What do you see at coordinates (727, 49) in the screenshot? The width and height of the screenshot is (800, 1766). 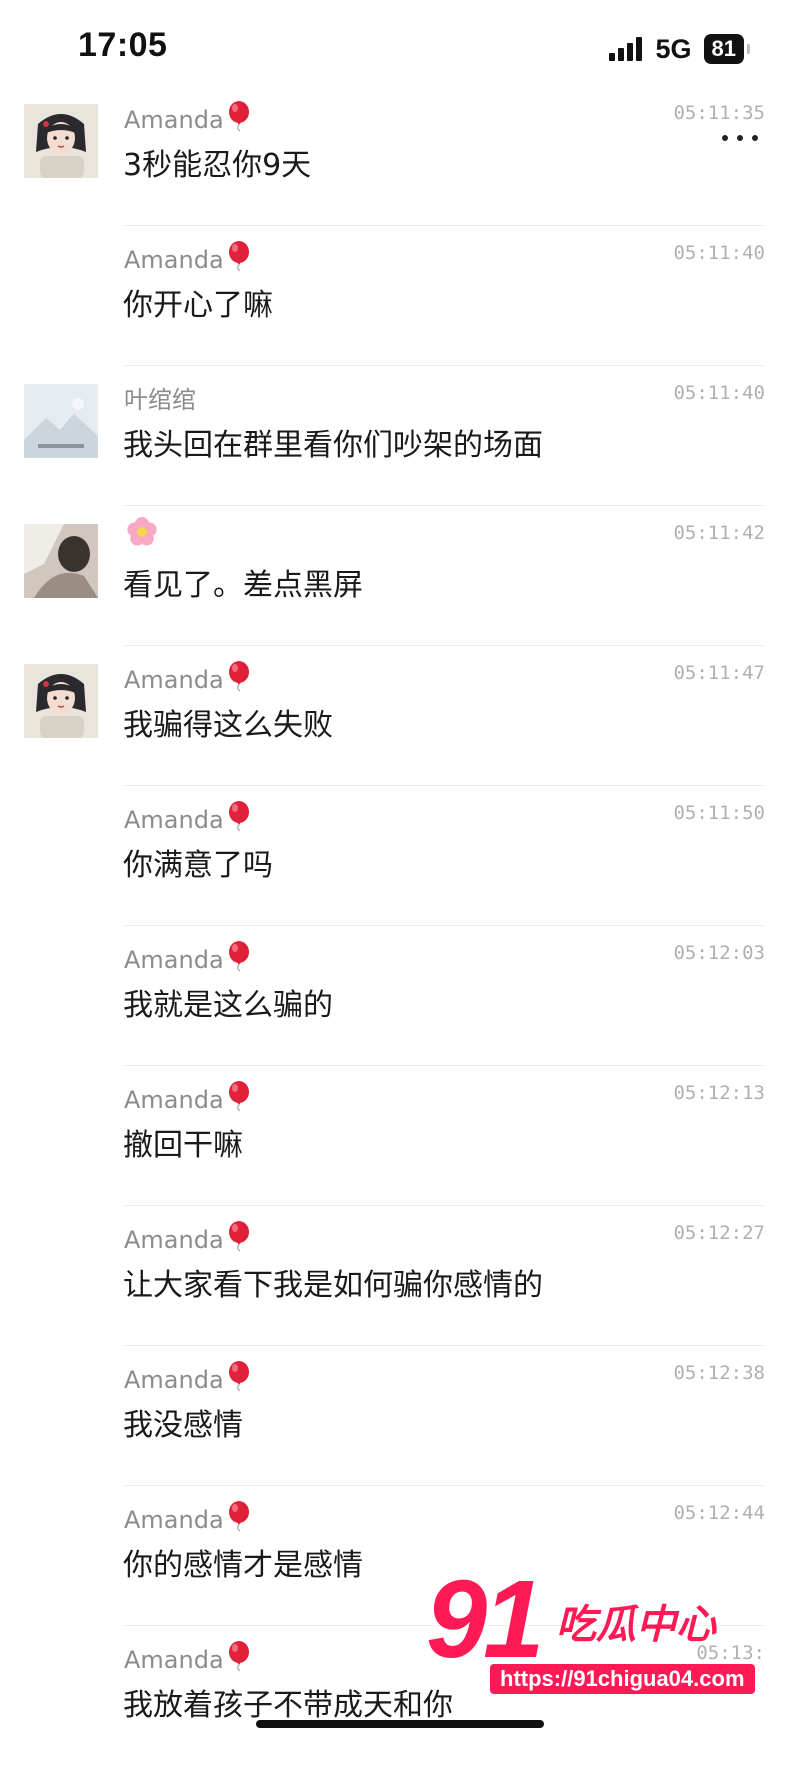 I see `battery-icon: 81` at bounding box center [727, 49].